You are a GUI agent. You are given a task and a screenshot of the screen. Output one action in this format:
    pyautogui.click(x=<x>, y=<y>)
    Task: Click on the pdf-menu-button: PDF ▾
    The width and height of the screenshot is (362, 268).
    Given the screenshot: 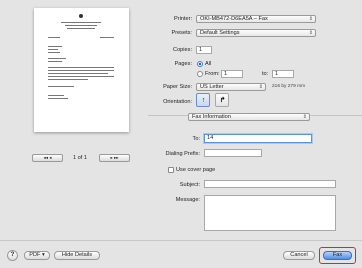 What is the action you would take?
    pyautogui.click(x=37, y=255)
    